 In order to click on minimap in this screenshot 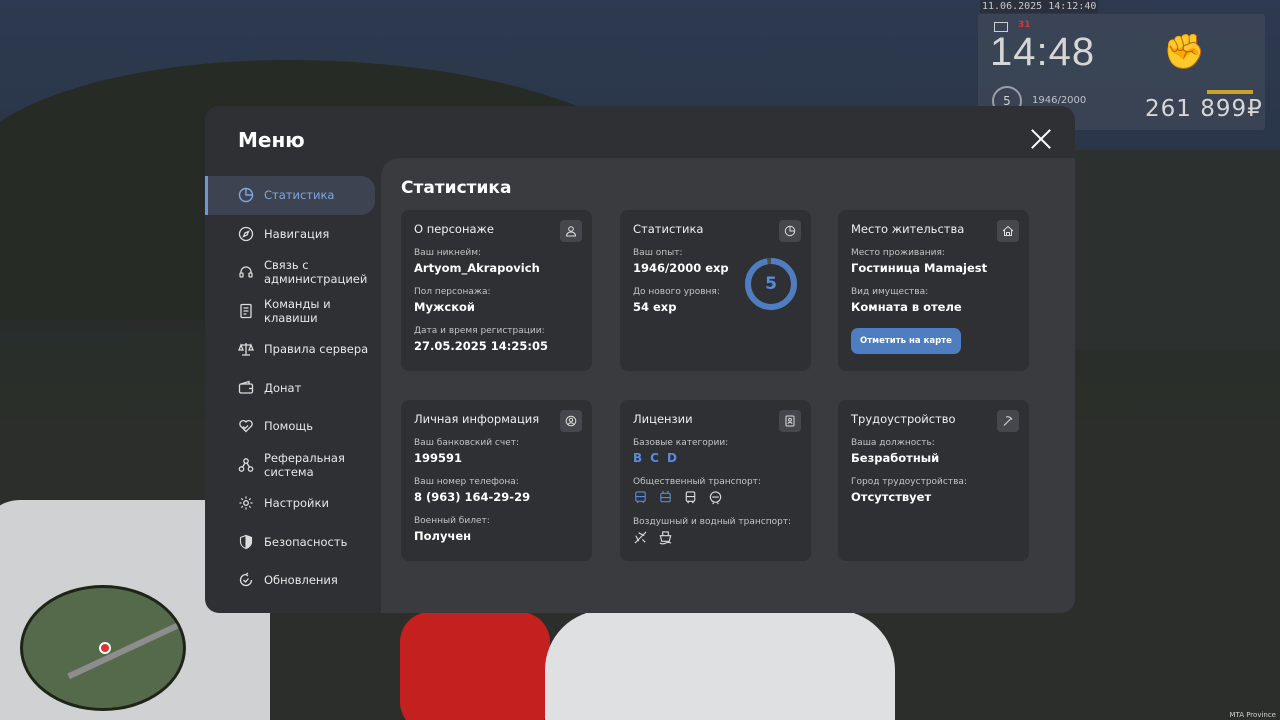, I will do `click(103, 648)`.